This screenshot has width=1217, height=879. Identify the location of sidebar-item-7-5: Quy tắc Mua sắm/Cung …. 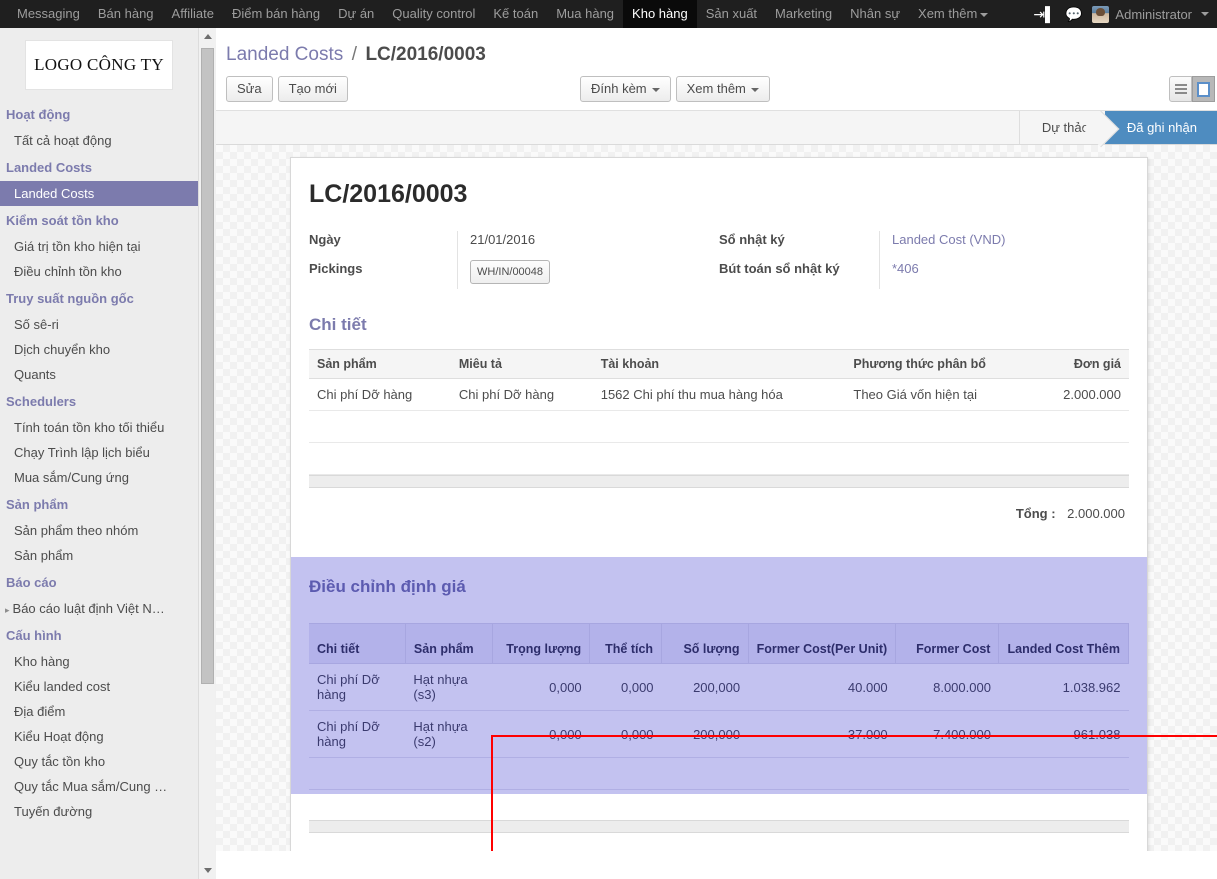
(99, 786).